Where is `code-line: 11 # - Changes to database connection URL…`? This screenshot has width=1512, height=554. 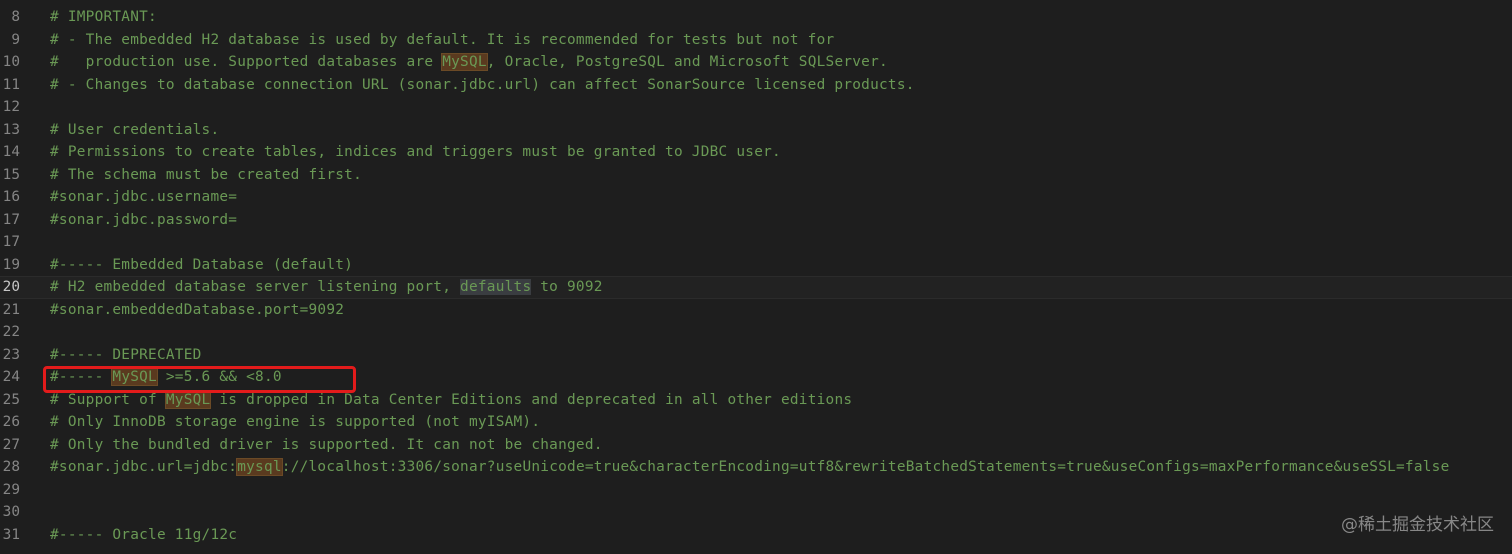 code-line: 11 # - Changes to database connection URL… is located at coordinates (756, 85).